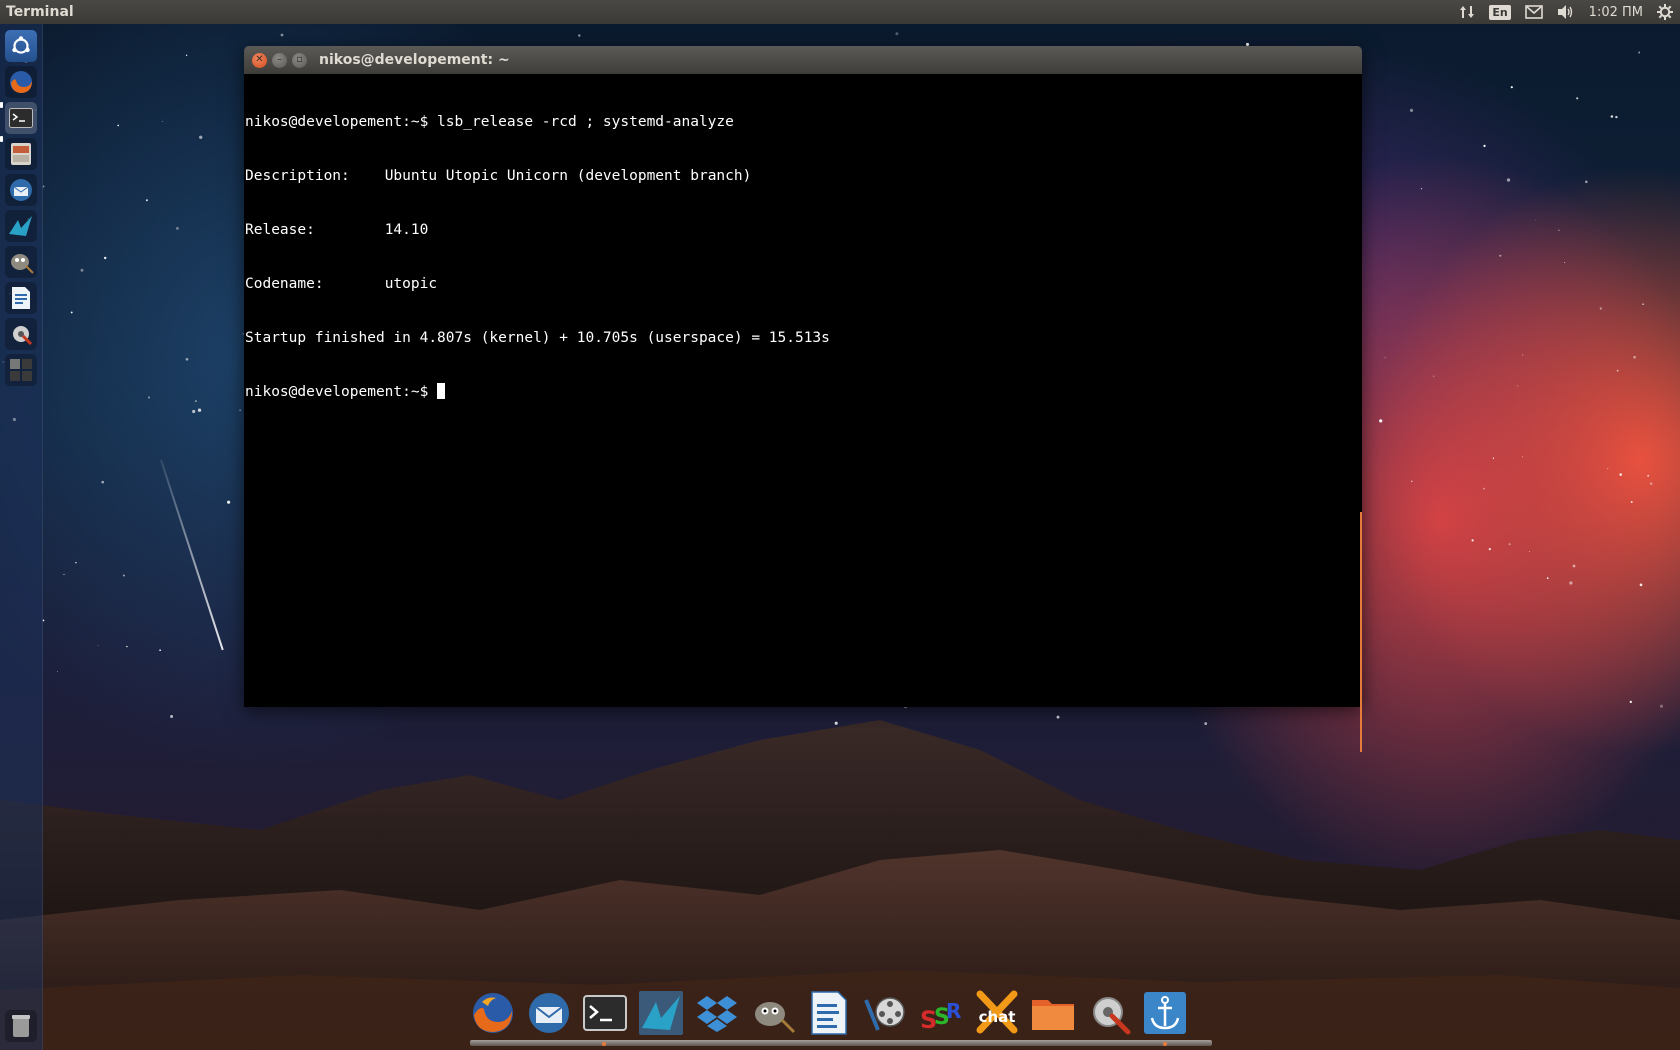  I want to click on terminal-line: Release: 14.10, so click(337, 230).